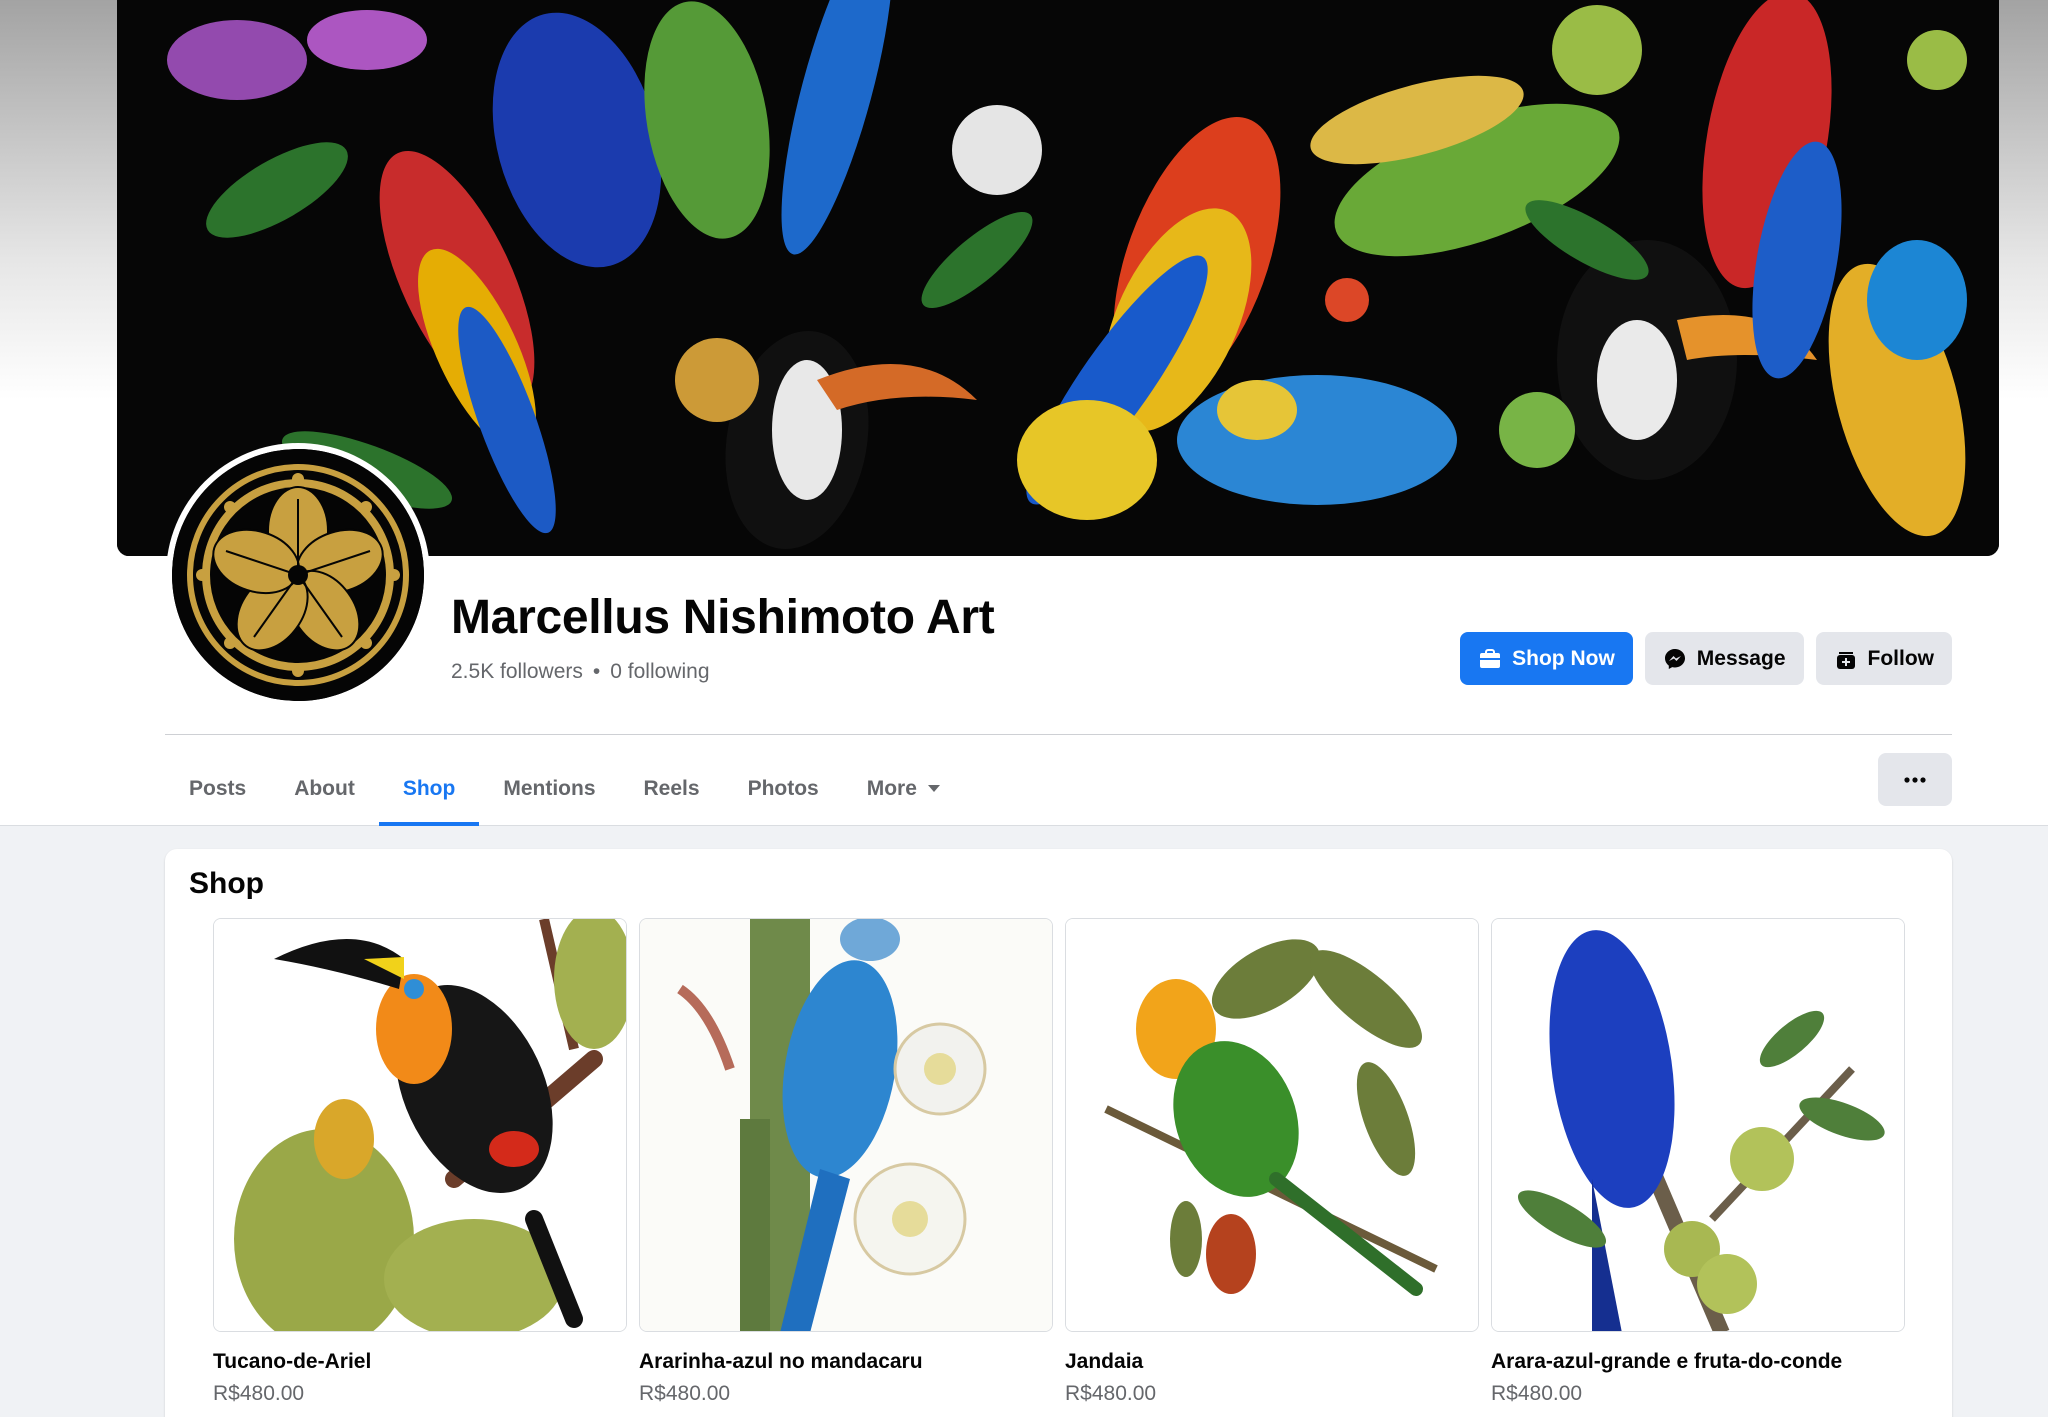 This screenshot has width=2048, height=1417. What do you see at coordinates (933, 788) in the screenshot?
I see `caret-down-icon` at bounding box center [933, 788].